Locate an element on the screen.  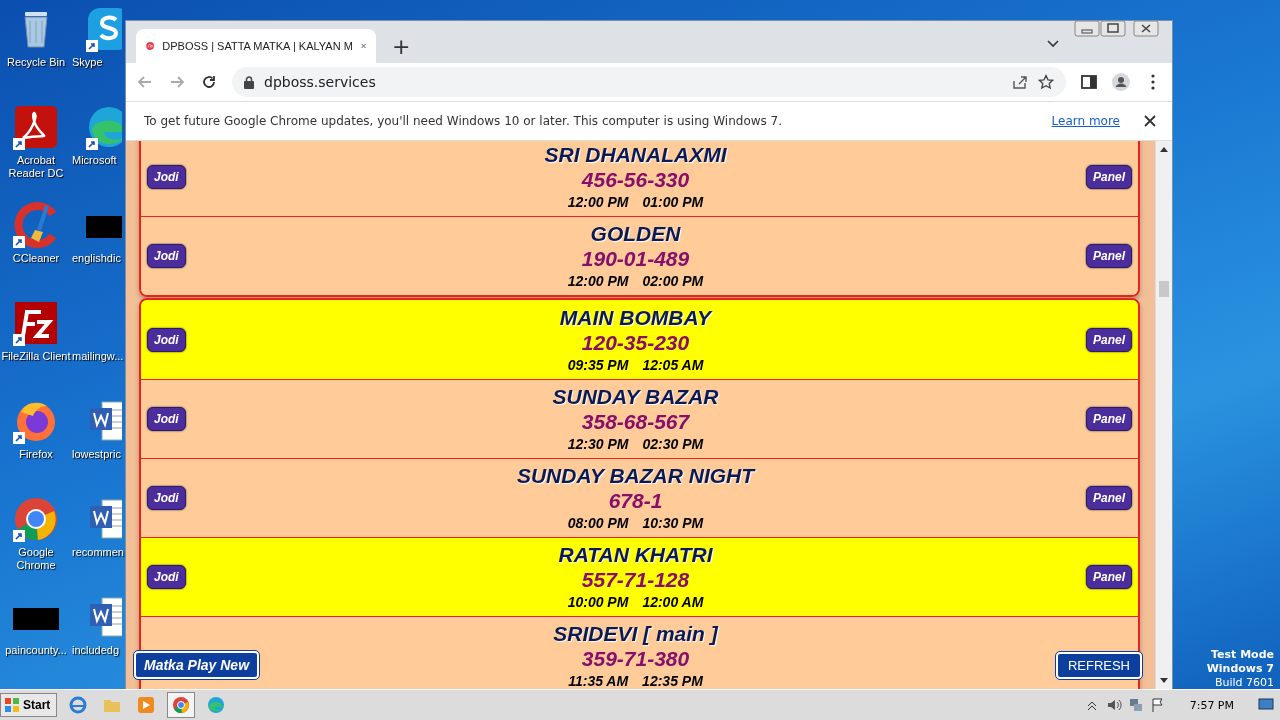
open-time: 08:00 PM is located at coordinates (598, 523).